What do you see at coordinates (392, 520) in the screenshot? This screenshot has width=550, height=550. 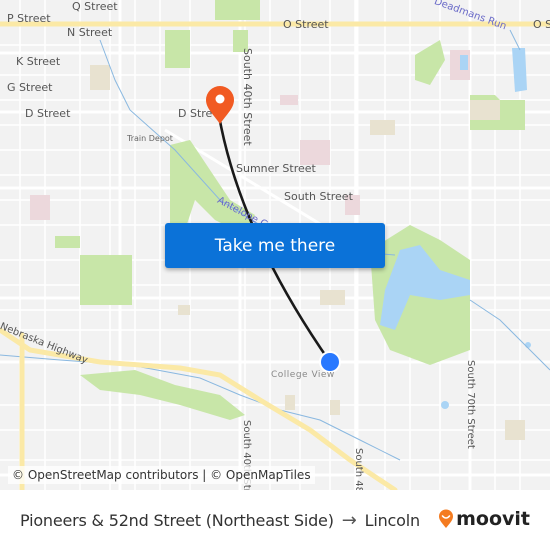 I see `destination-label: Lincoln` at bounding box center [392, 520].